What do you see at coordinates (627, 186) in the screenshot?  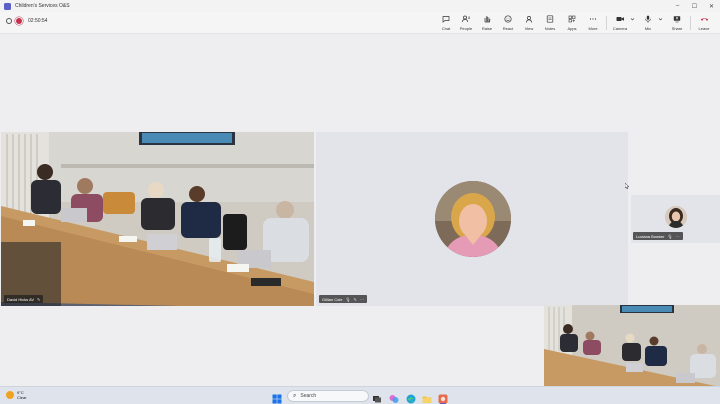 I see `mouse-cursor-icon` at bounding box center [627, 186].